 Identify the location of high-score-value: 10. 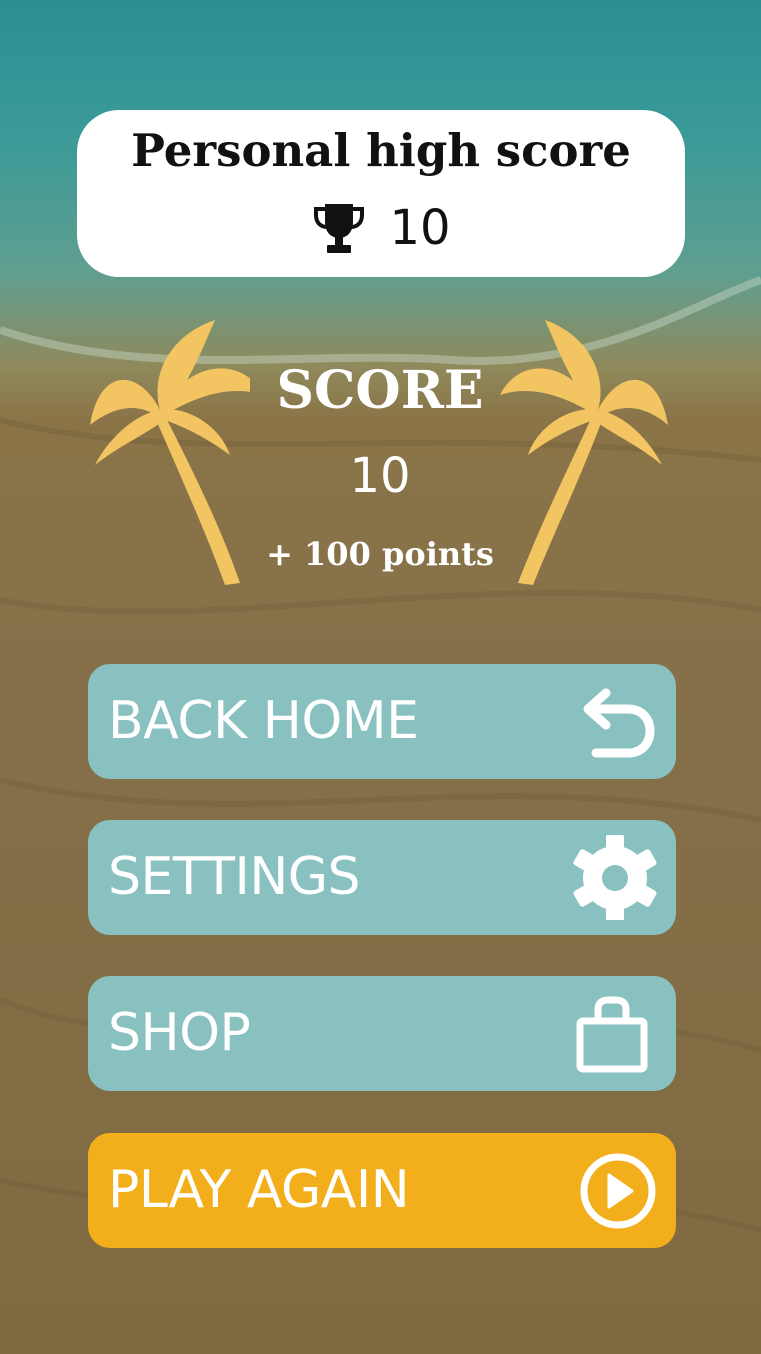
(420, 228).